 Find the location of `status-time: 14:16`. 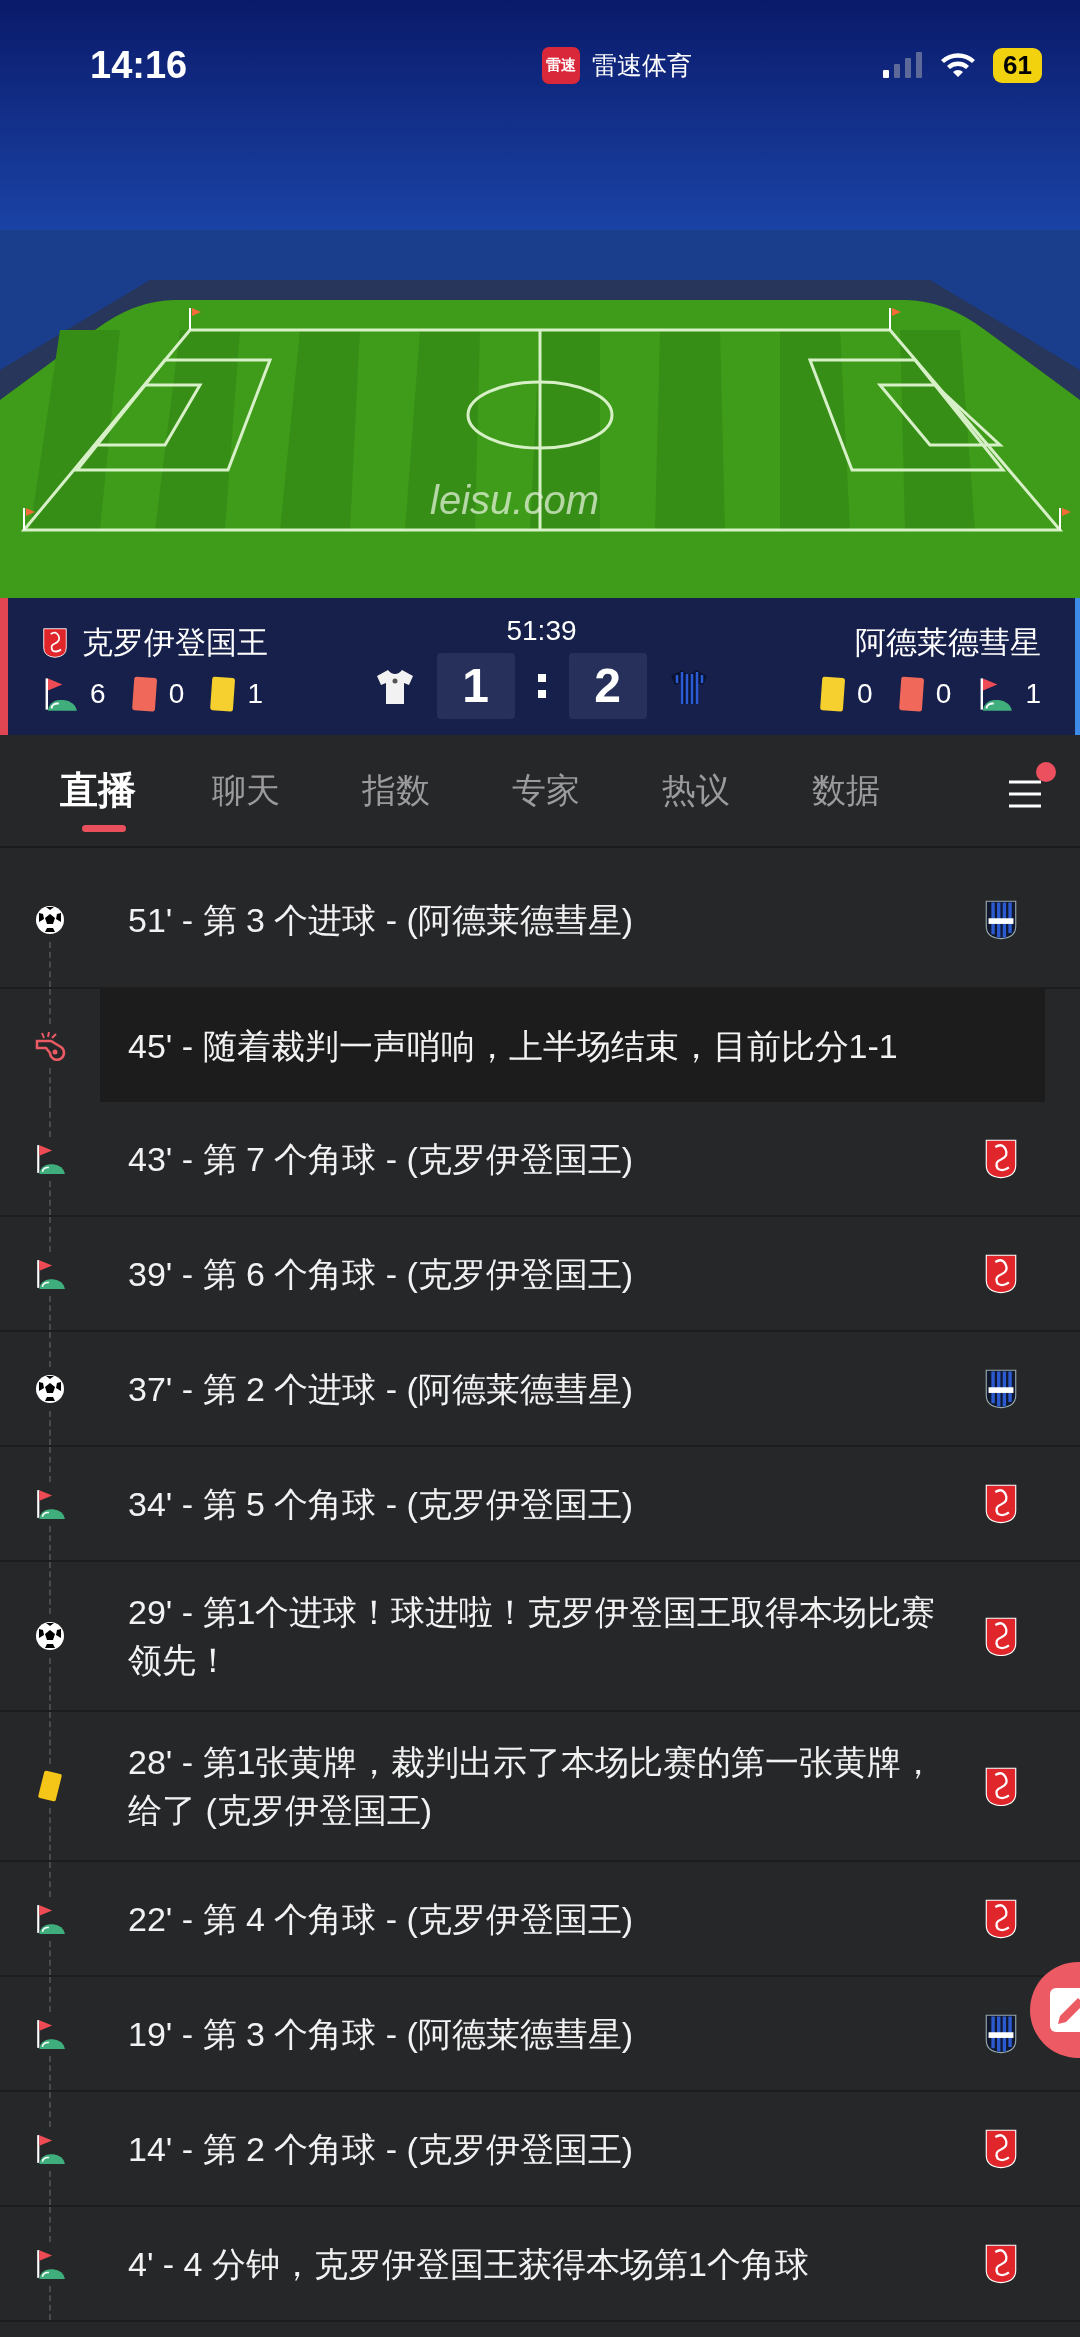

status-time: 14:16 is located at coordinates (139, 65).